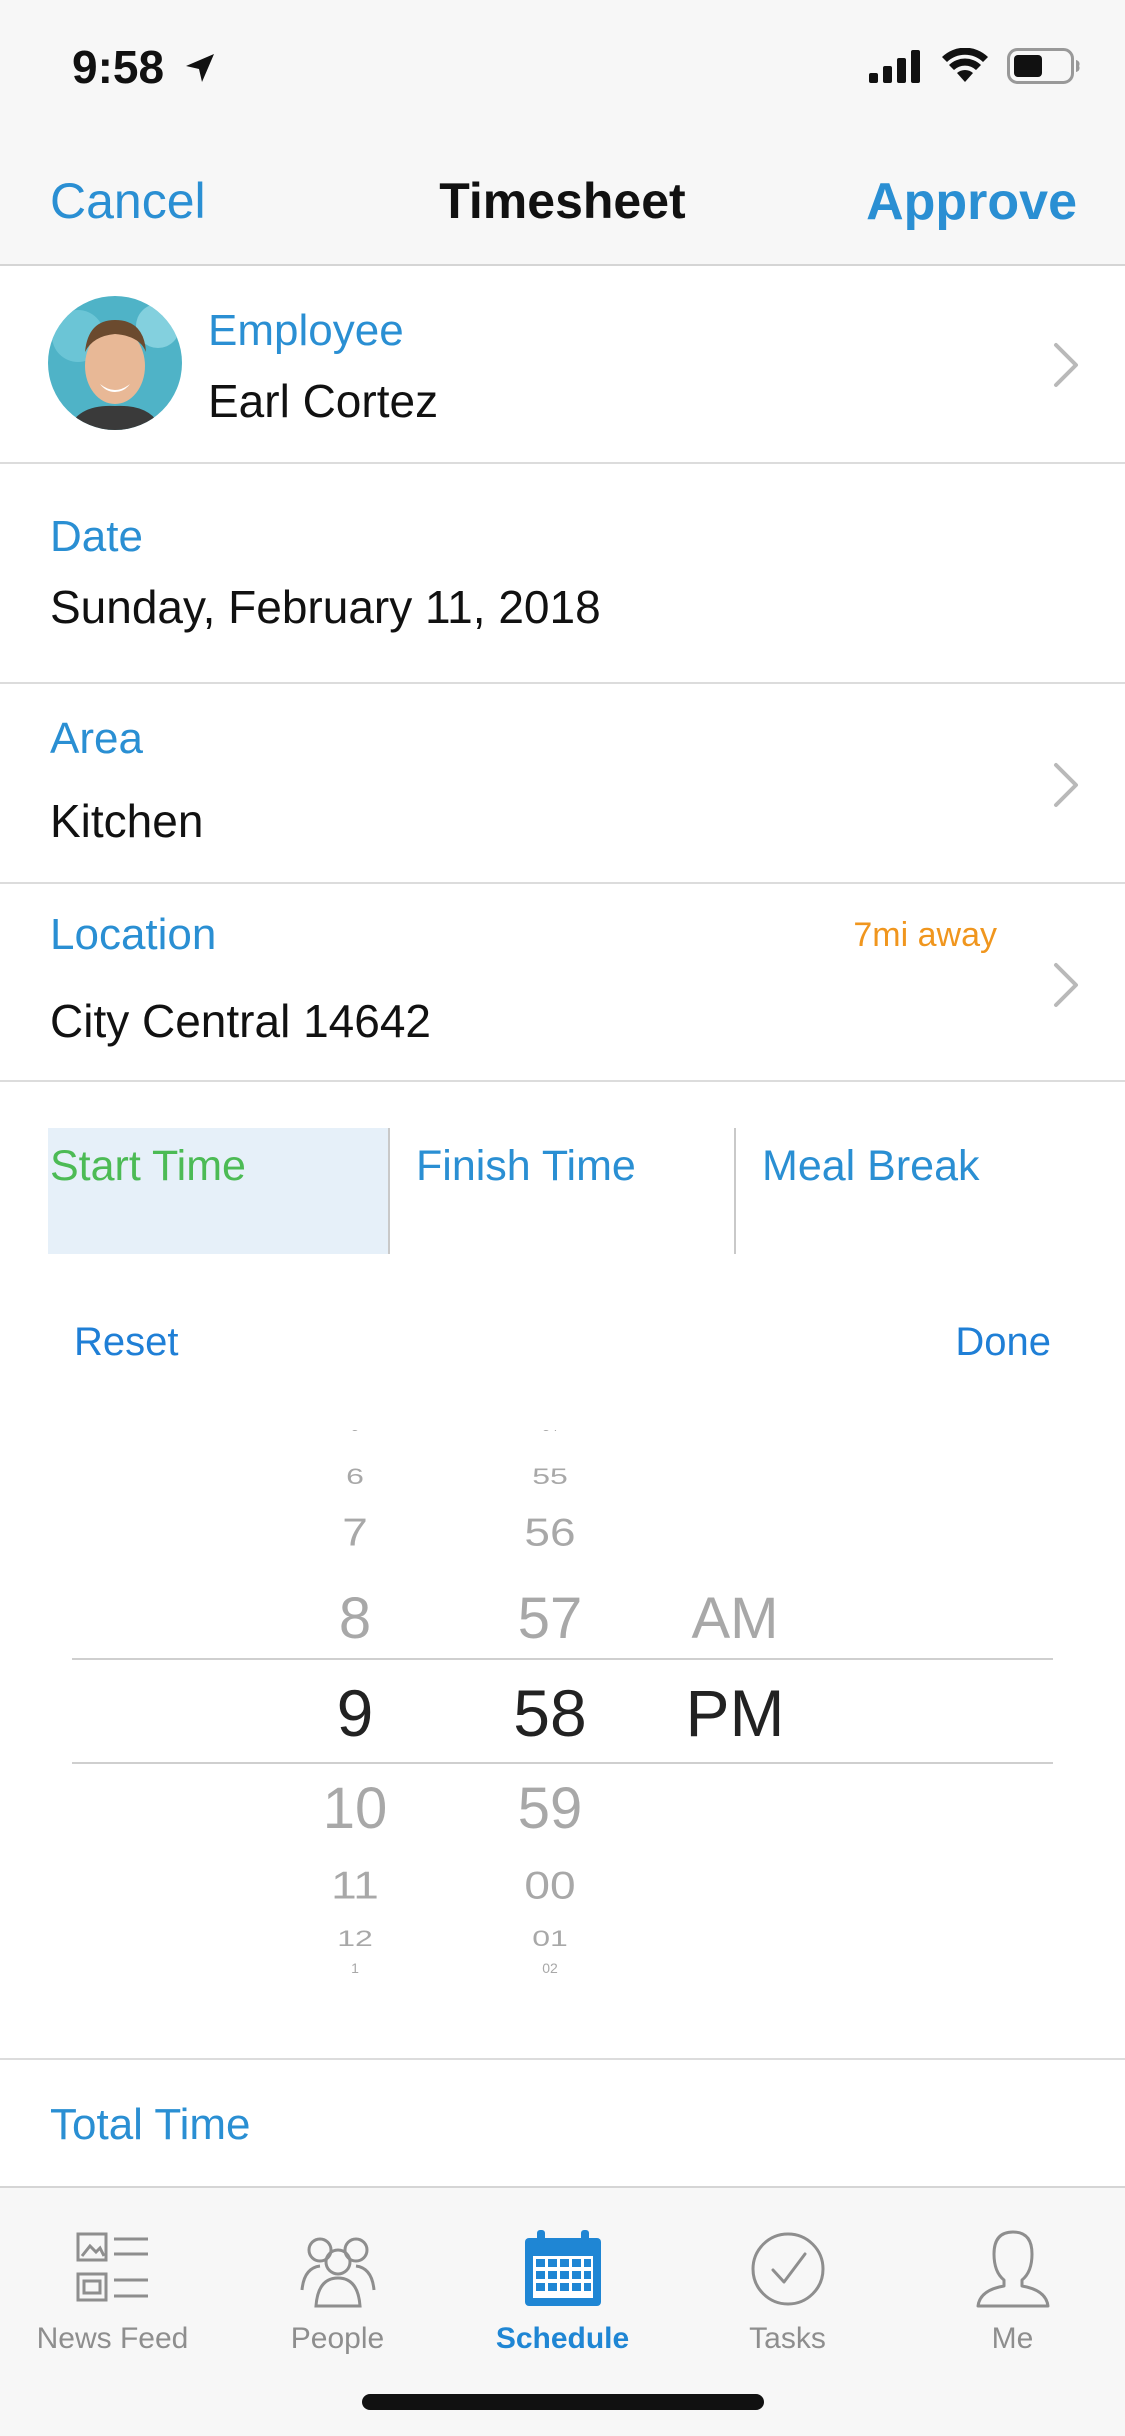 The width and height of the screenshot is (1125, 2436). What do you see at coordinates (550, 1532) in the screenshot?
I see `minute-option: 56` at bounding box center [550, 1532].